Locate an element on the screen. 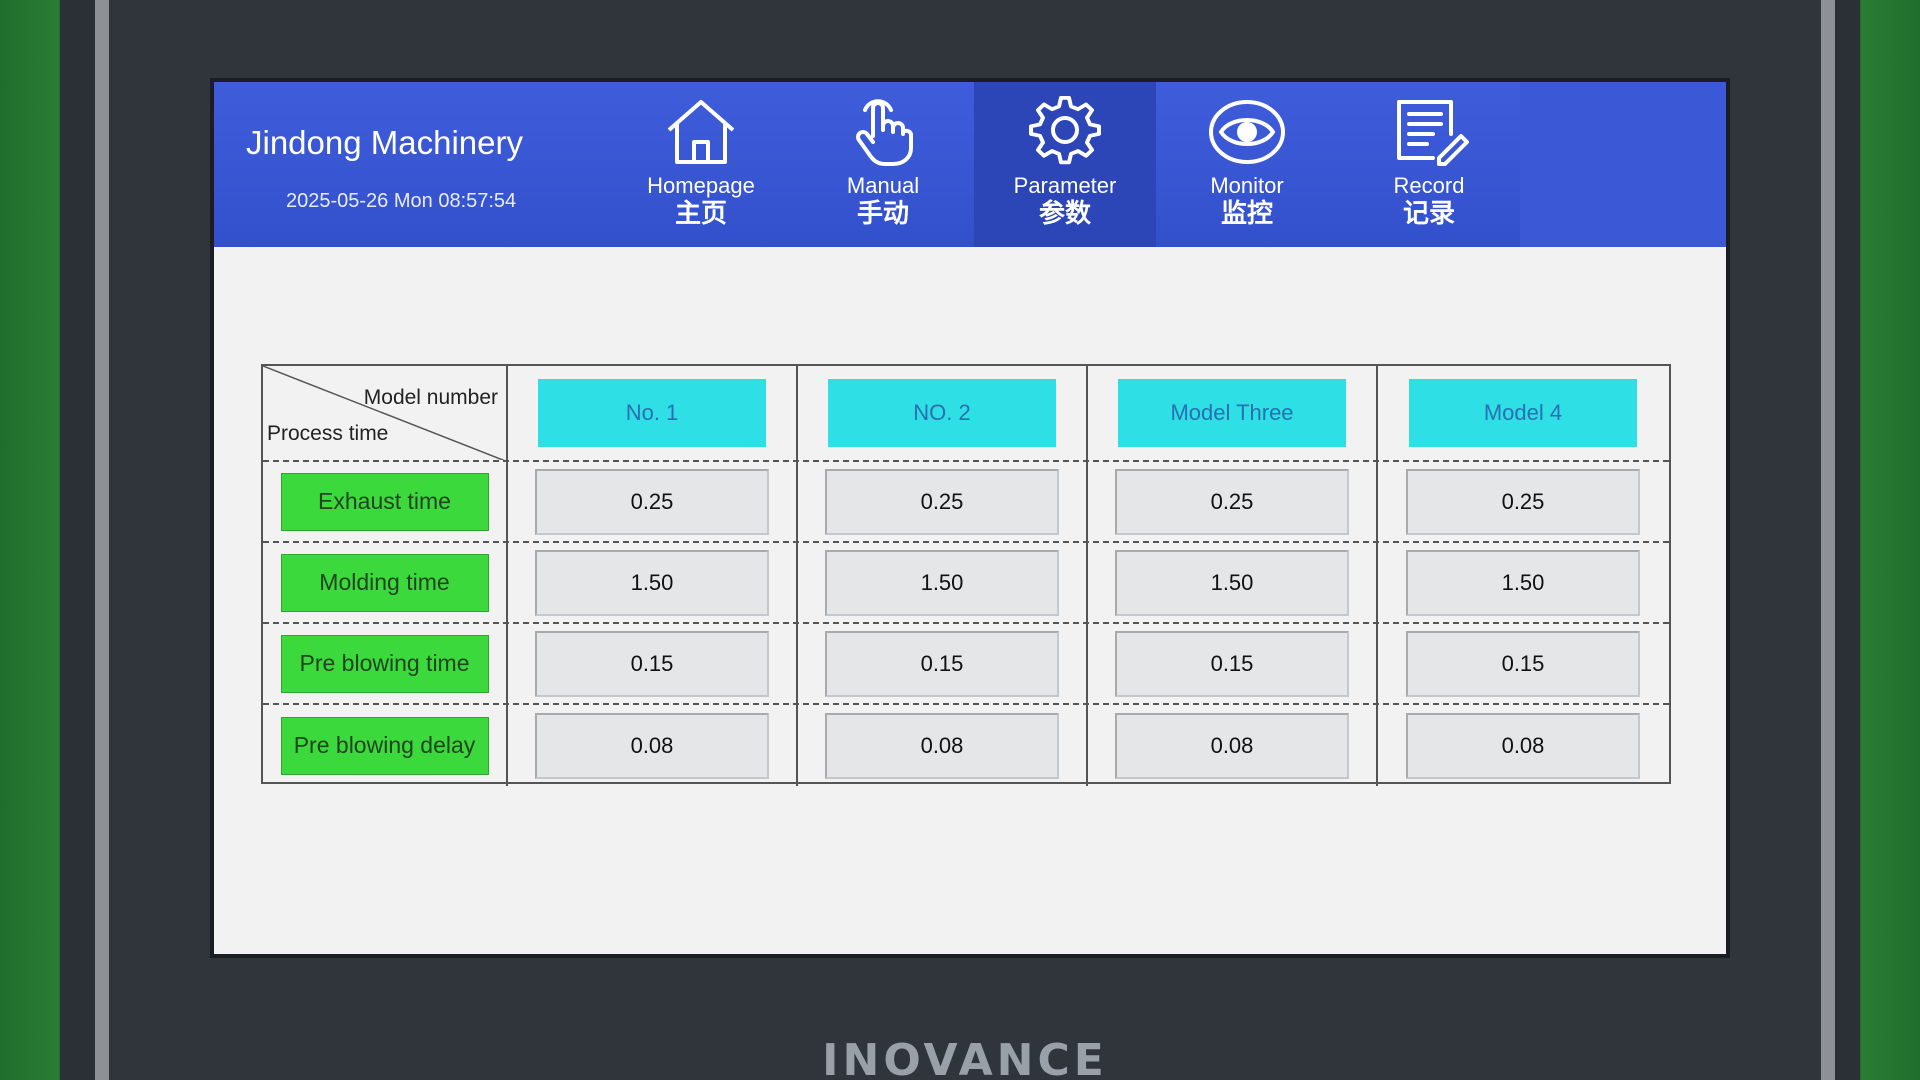 The width and height of the screenshot is (1920, 1080). model-number-header: Model number is located at coordinates (430, 397).